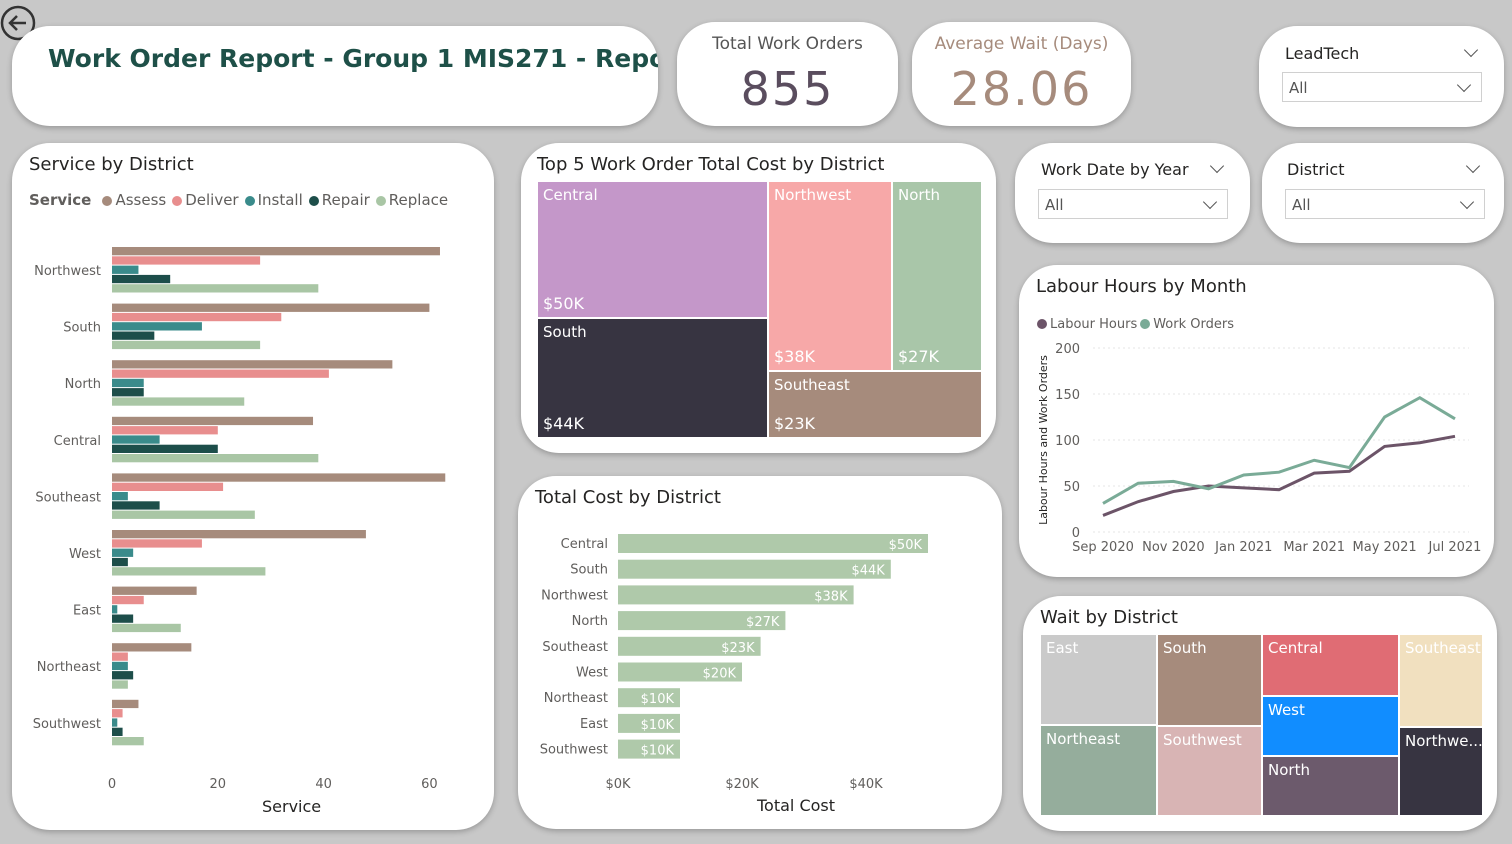 The height and width of the screenshot is (844, 1512). What do you see at coordinates (146, 628) in the screenshot?
I see `bar-replace-east` at bounding box center [146, 628].